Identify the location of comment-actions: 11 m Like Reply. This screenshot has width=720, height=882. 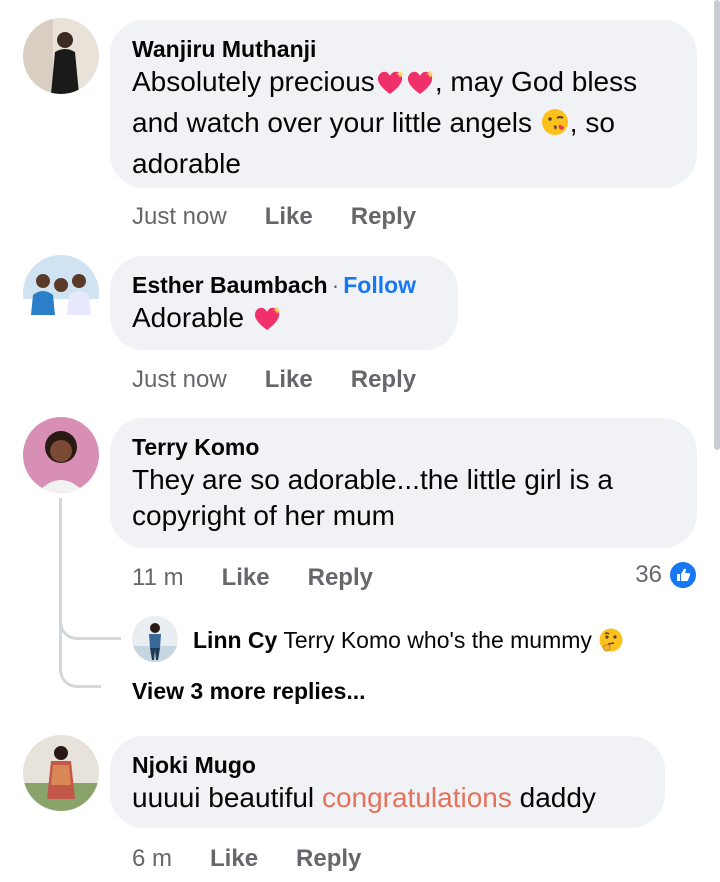
(252, 578).